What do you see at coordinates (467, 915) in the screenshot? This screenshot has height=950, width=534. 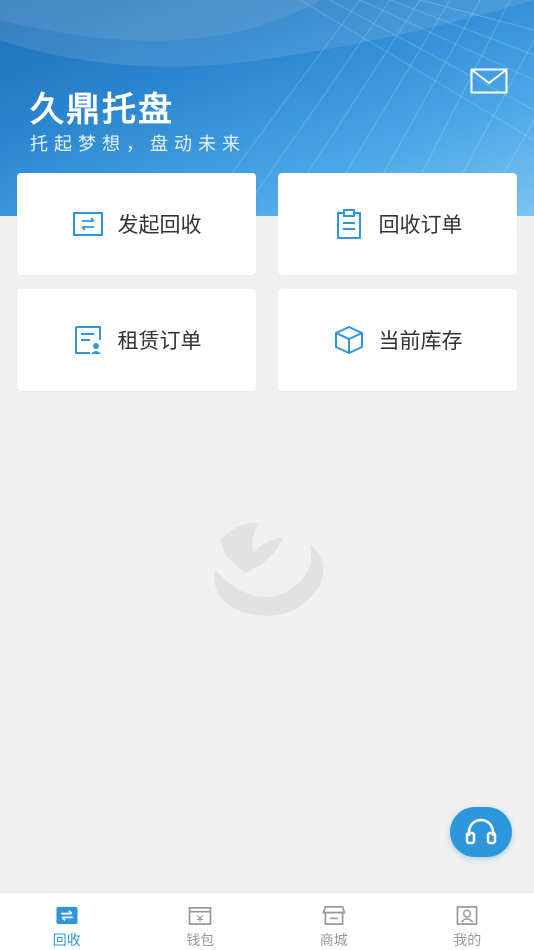 I see `profile-icon` at bounding box center [467, 915].